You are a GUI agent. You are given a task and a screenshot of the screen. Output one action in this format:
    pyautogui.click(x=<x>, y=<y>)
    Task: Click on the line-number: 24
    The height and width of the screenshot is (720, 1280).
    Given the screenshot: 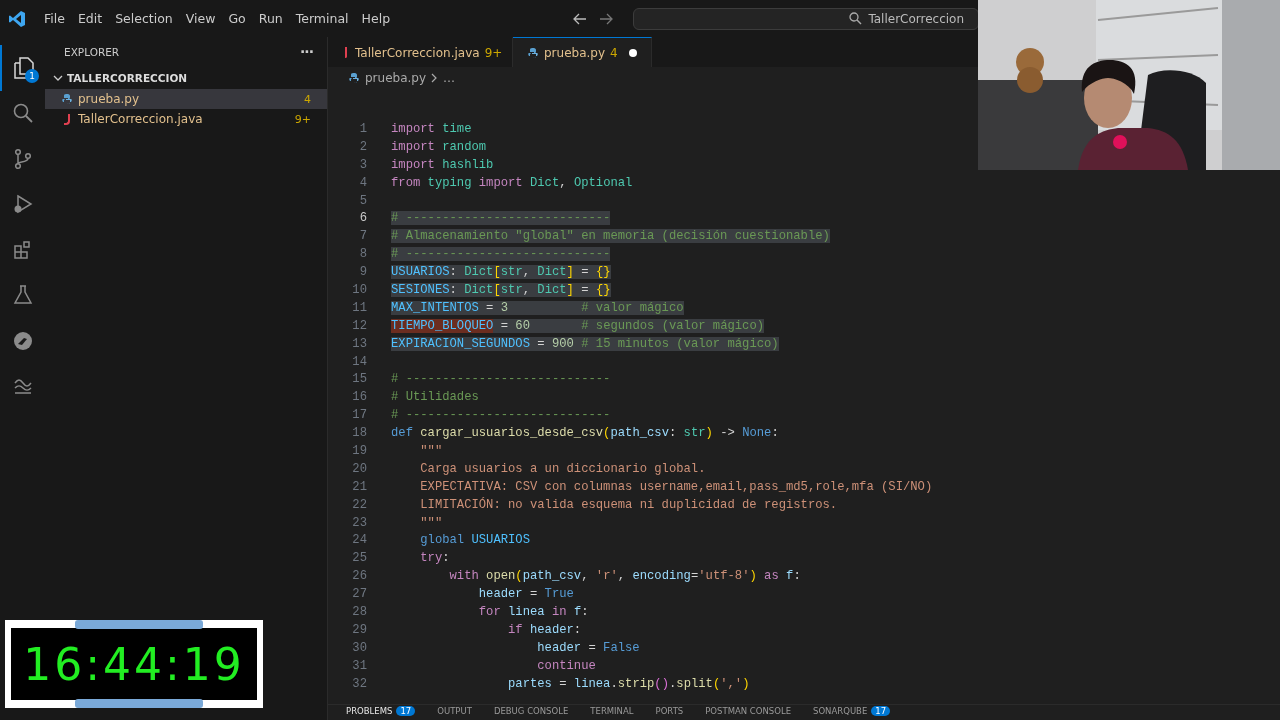 What is the action you would take?
    pyautogui.click(x=359, y=540)
    